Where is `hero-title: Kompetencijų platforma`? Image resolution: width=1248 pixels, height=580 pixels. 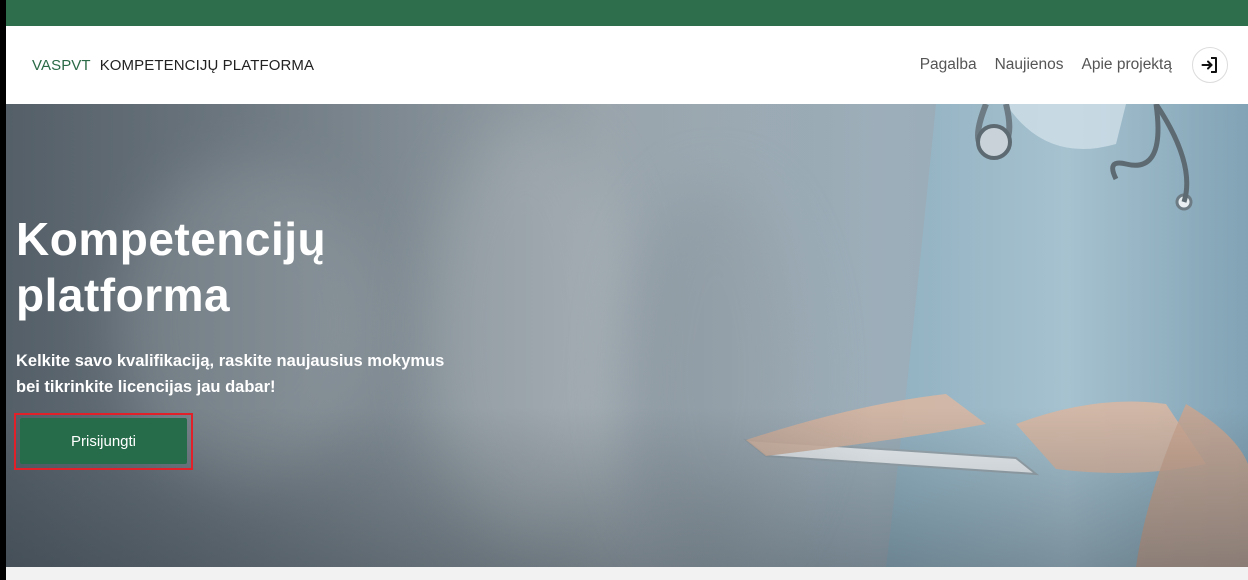 hero-title: Kompetencijų platforma is located at coordinates (316, 267).